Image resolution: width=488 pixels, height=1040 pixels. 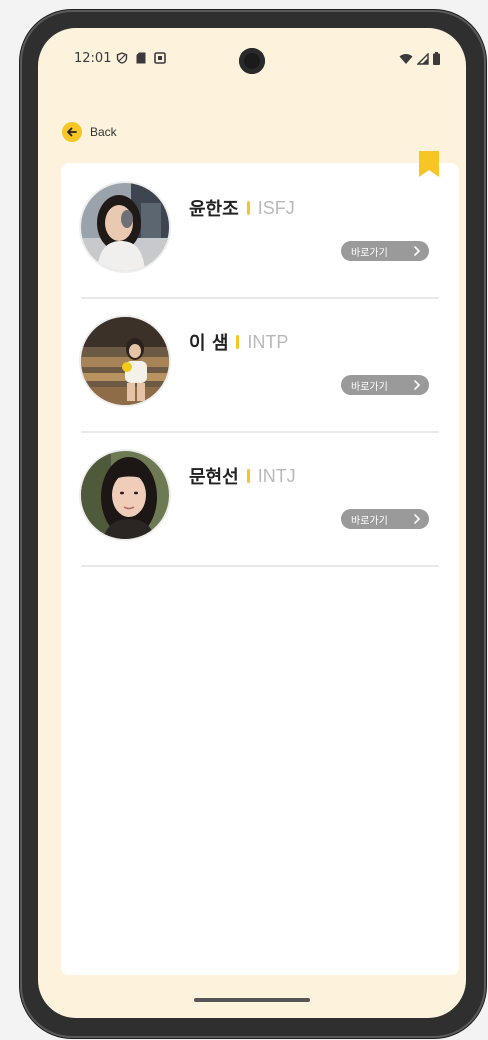 I want to click on status-time: 12:01, so click(x=93, y=58).